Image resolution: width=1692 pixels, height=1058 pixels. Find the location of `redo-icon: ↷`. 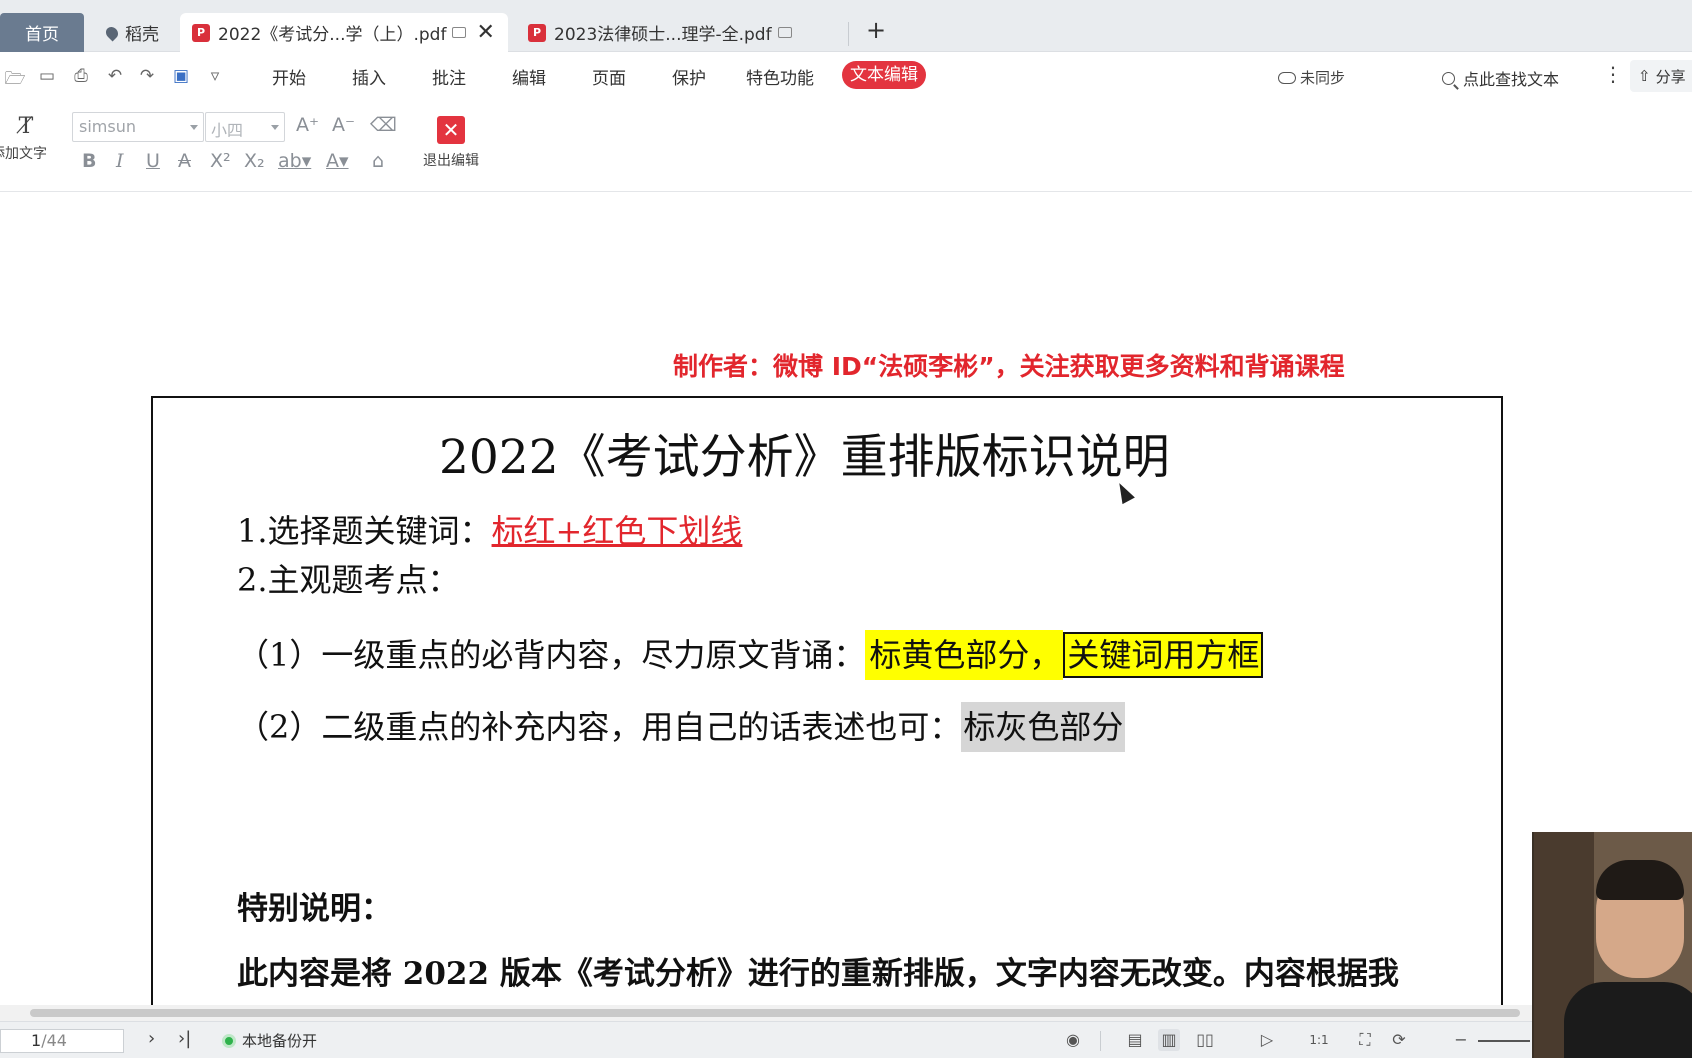

redo-icon: ↷ is located at coordinates (147, 76).